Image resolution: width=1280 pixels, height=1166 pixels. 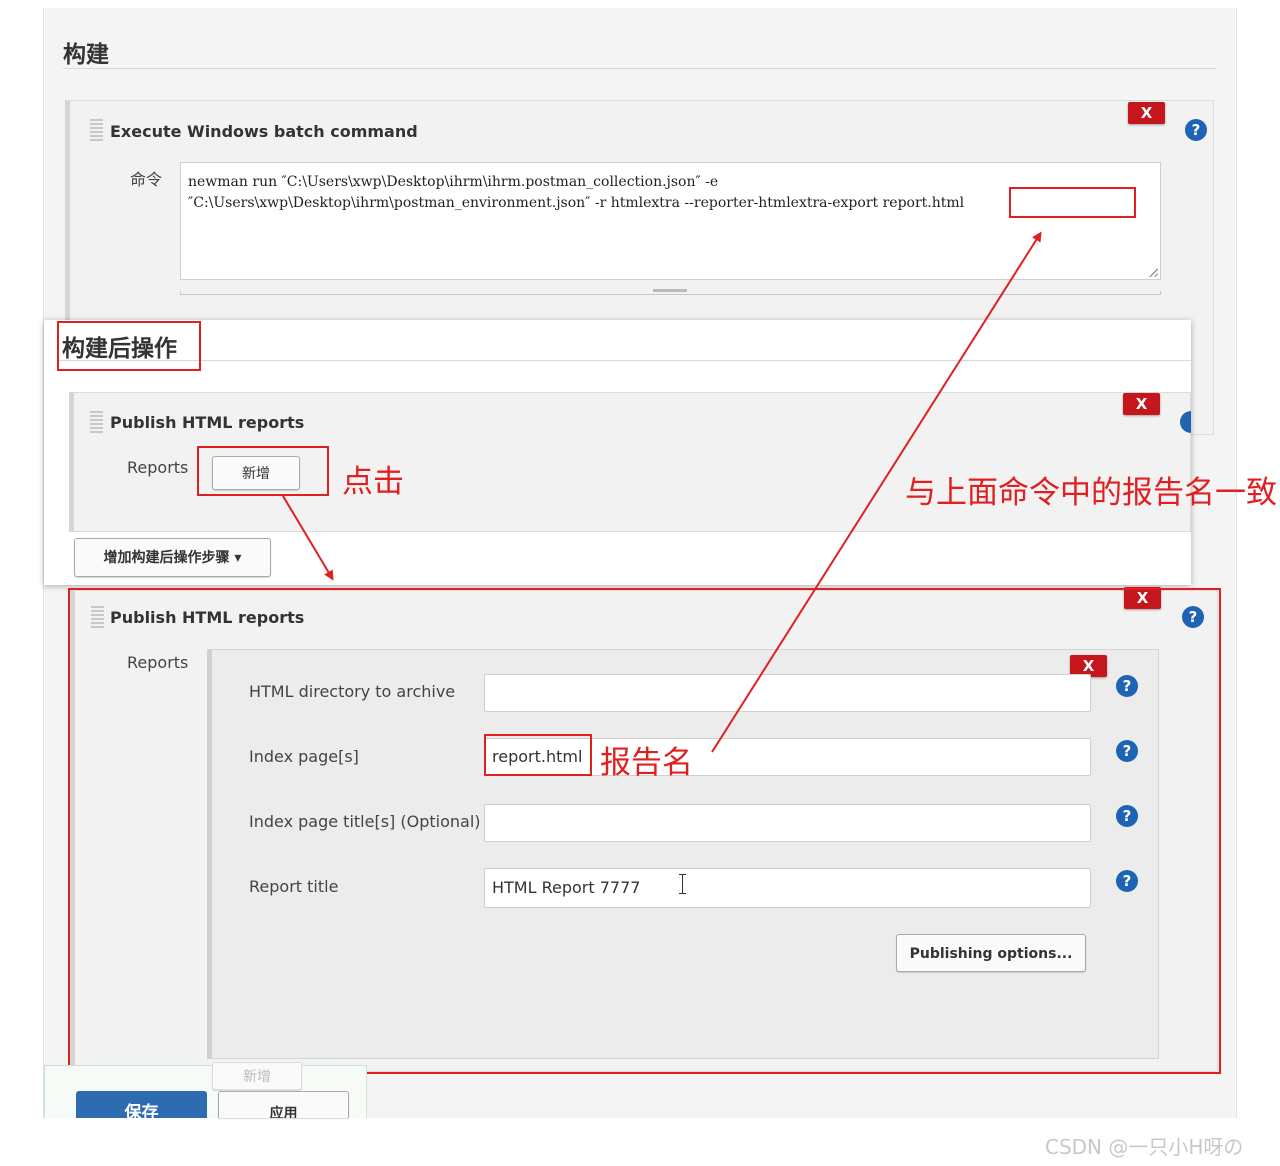 What do you see at coordinates (308, 538) in the screenshot?
I see `arrow-to-expanded-step` at bounding box center [308, 538].